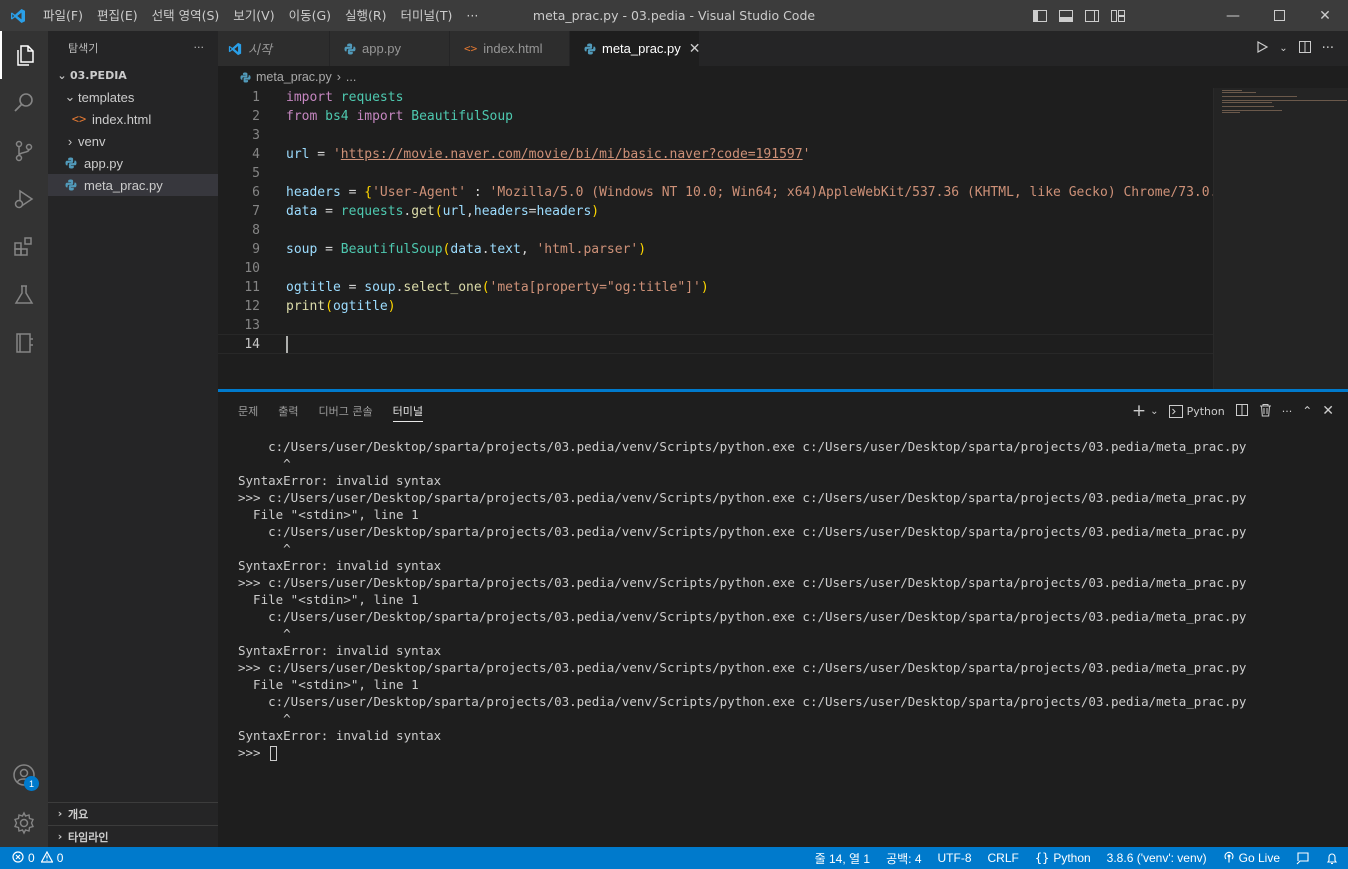 The width and height of the screenshot is (1348, 869). What do you see at coordinates (1072, 858) in the screenshot?
I see `language-label: Python` at bounding box center [1072, 858].